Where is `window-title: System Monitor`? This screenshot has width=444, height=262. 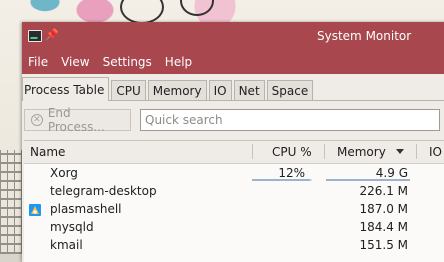
window-title: System Monitor is located at coordinates (364, 36).